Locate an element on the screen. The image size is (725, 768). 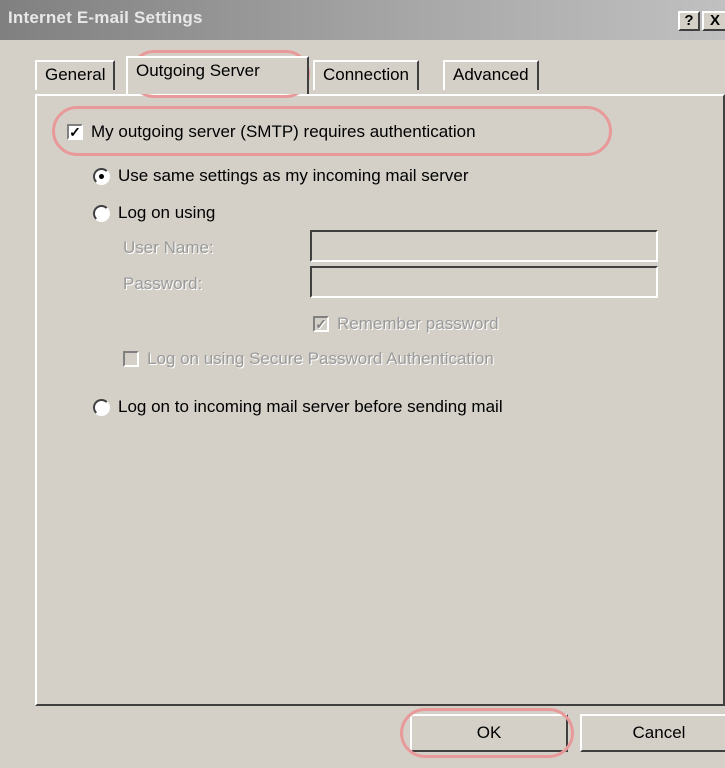
help-button: ? is located at coordinates (689, 21).